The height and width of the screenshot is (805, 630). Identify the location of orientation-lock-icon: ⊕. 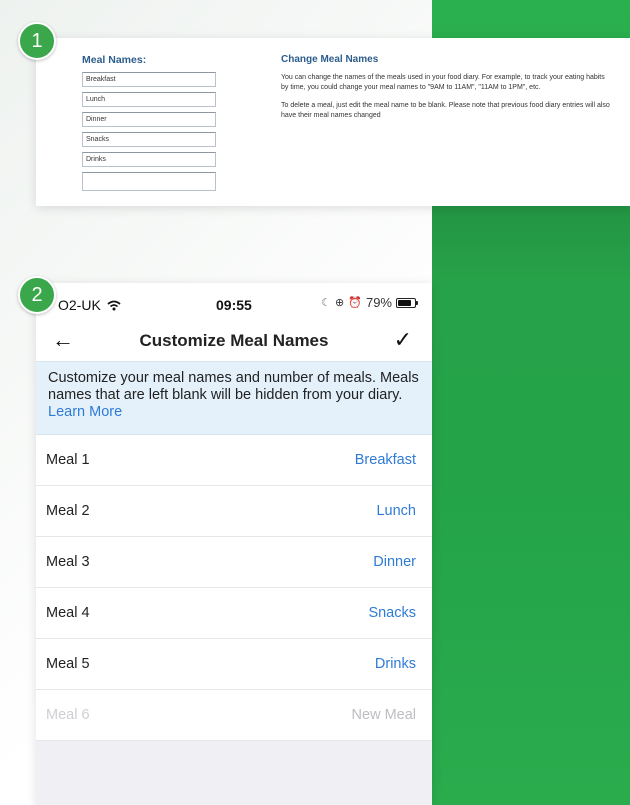
(340, 303).